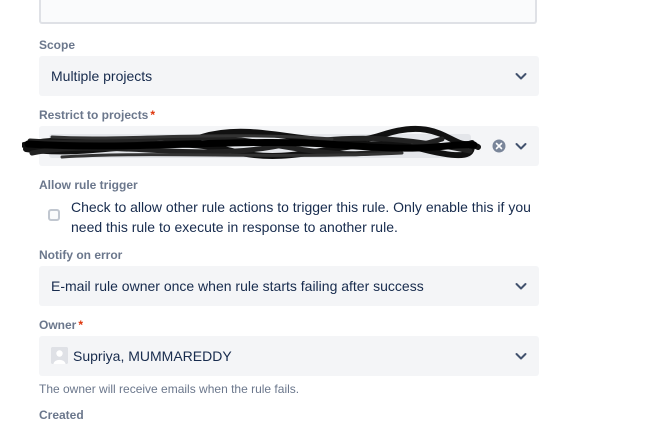 The width and height of the screenshot is (664, 426). I want to click on allow-rule-trigger-label: Allow rule trigger, so click(88, 185).